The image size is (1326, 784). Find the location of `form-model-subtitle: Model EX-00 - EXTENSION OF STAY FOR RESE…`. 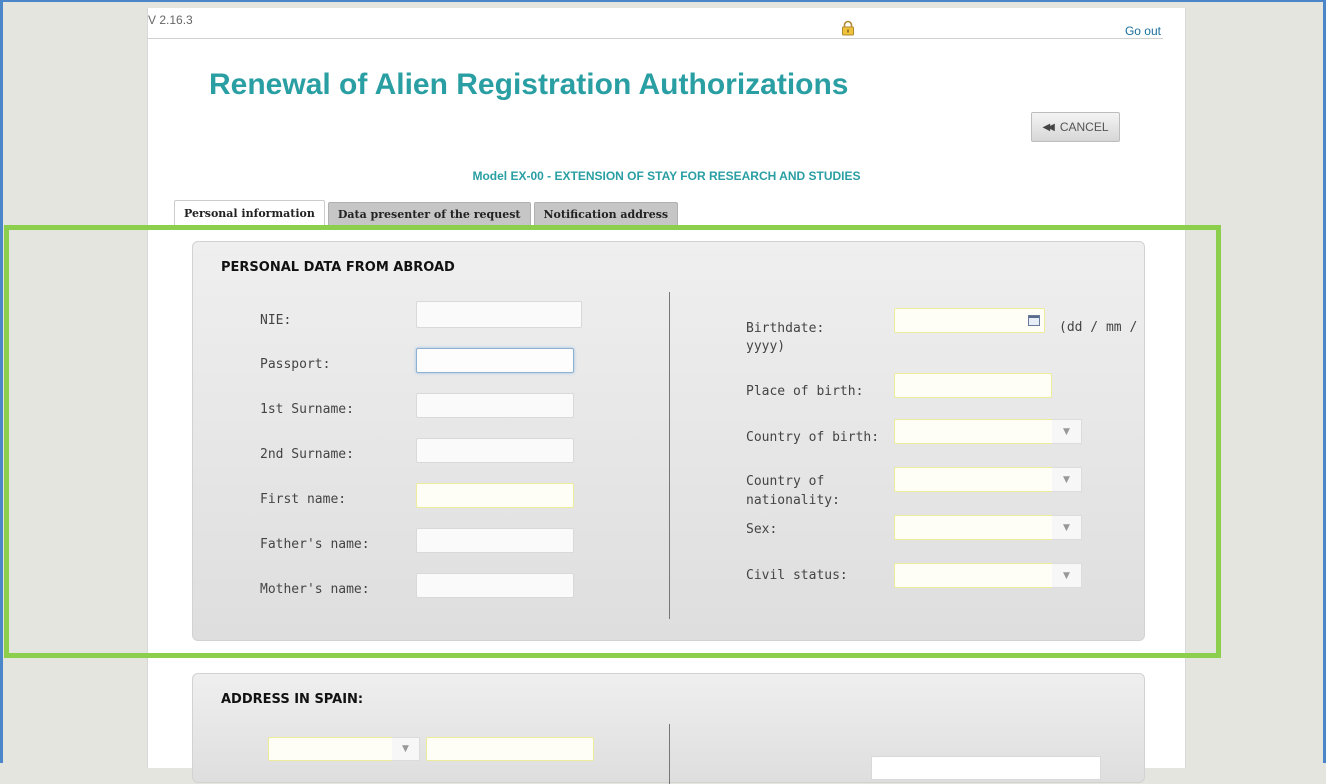

form-model-subtitle: Model EX-00 - EXTENSION OF STAY FOR RESE… is located at coordinates (666, 176).